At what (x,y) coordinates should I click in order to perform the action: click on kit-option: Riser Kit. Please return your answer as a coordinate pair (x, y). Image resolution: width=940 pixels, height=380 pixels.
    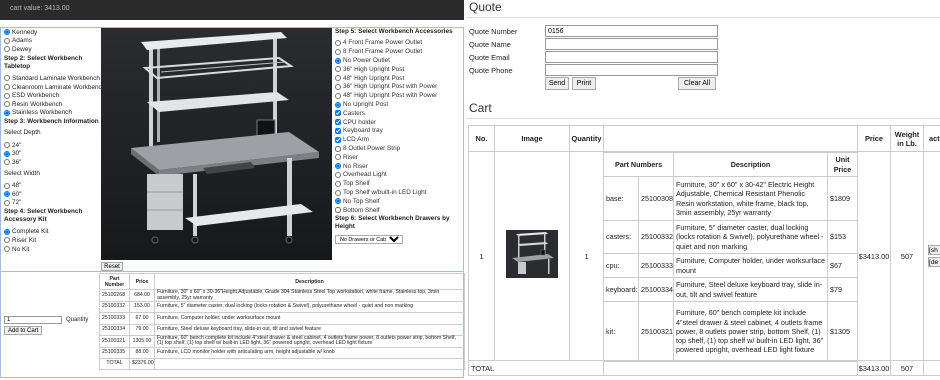
    Looking at the image, I should click on (51, 240).